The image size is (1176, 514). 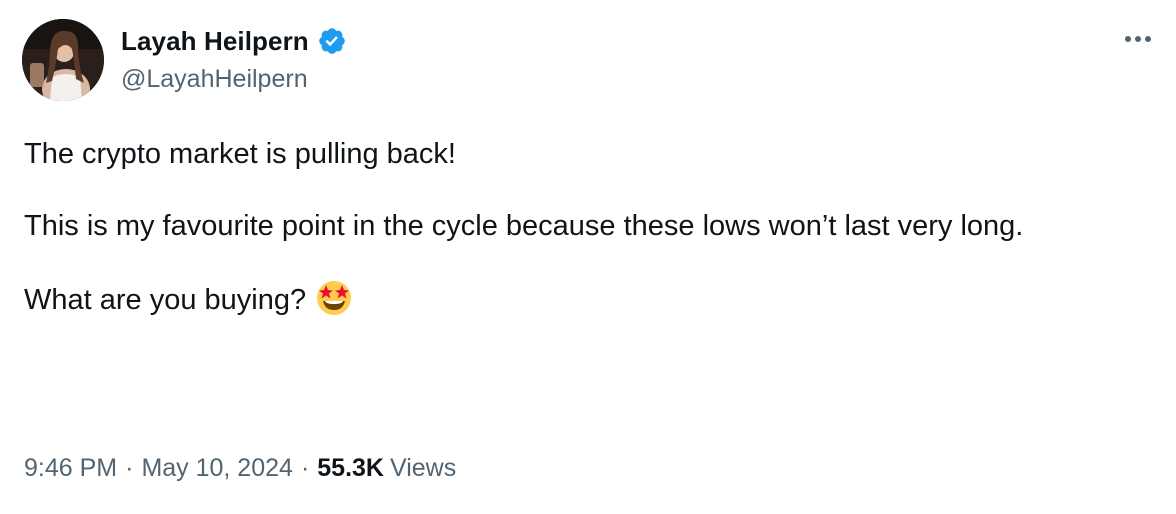 What do you see at coordinates (217, 468) in the screenshot?
I see `tweet-date: May 10, 2024` at bounding box center [217, 468].